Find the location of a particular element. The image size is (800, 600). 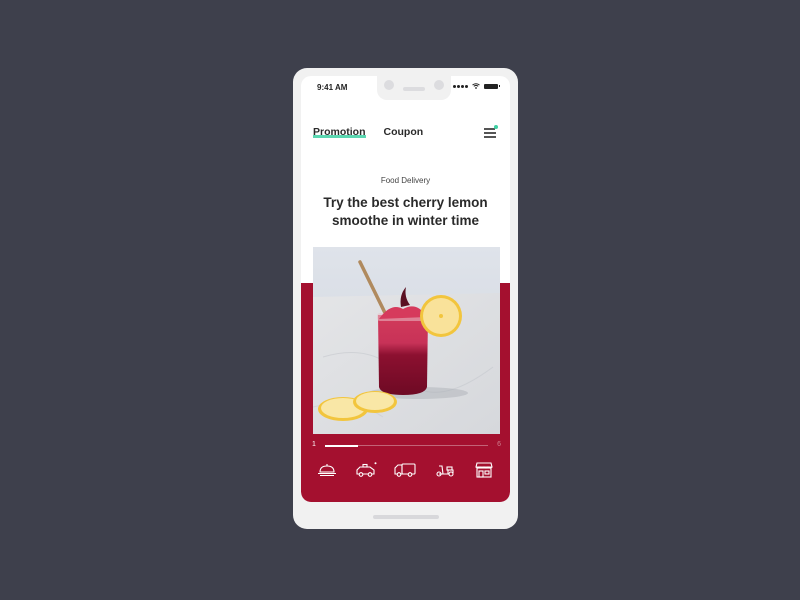

menu-button is located at coordinates (491, 131).